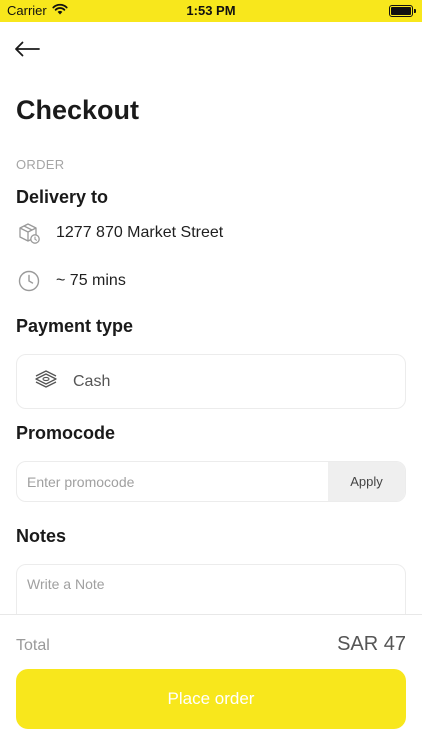 Image resolution: width=422 pixels, height=750 pixels. What do you see at coordinates (29, 281) in the screenshot?
I see `clock-icon` at bounding box center [29, 281].